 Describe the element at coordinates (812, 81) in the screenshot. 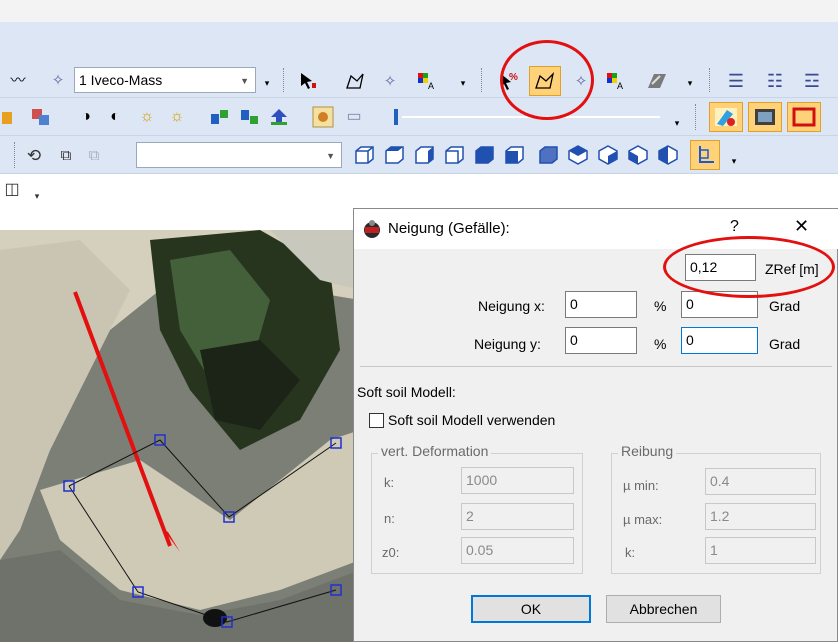

I see `layers-edit-icon: ☲` at that location.